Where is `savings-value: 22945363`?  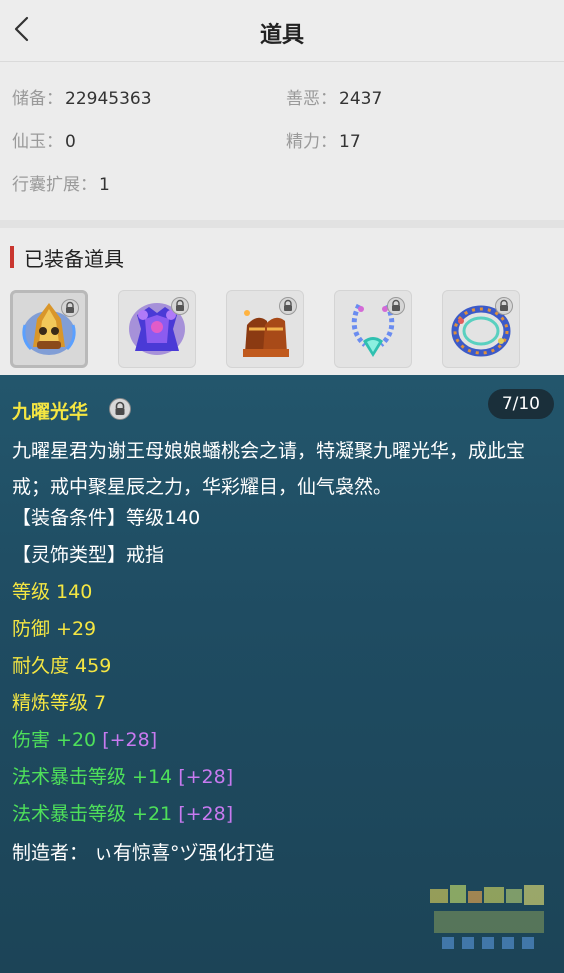 savings-value: 22945363 is located at coordinates (108, 99).